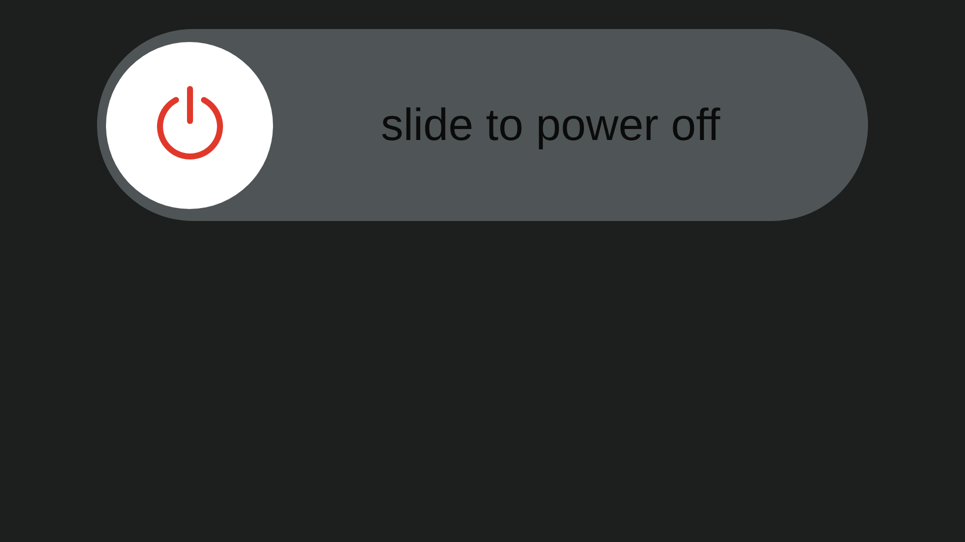 The image size is (965, 542). Describe the element at coordinates (551, 125) in the screenshot. I see `slider-label: slide to power off` at that location.